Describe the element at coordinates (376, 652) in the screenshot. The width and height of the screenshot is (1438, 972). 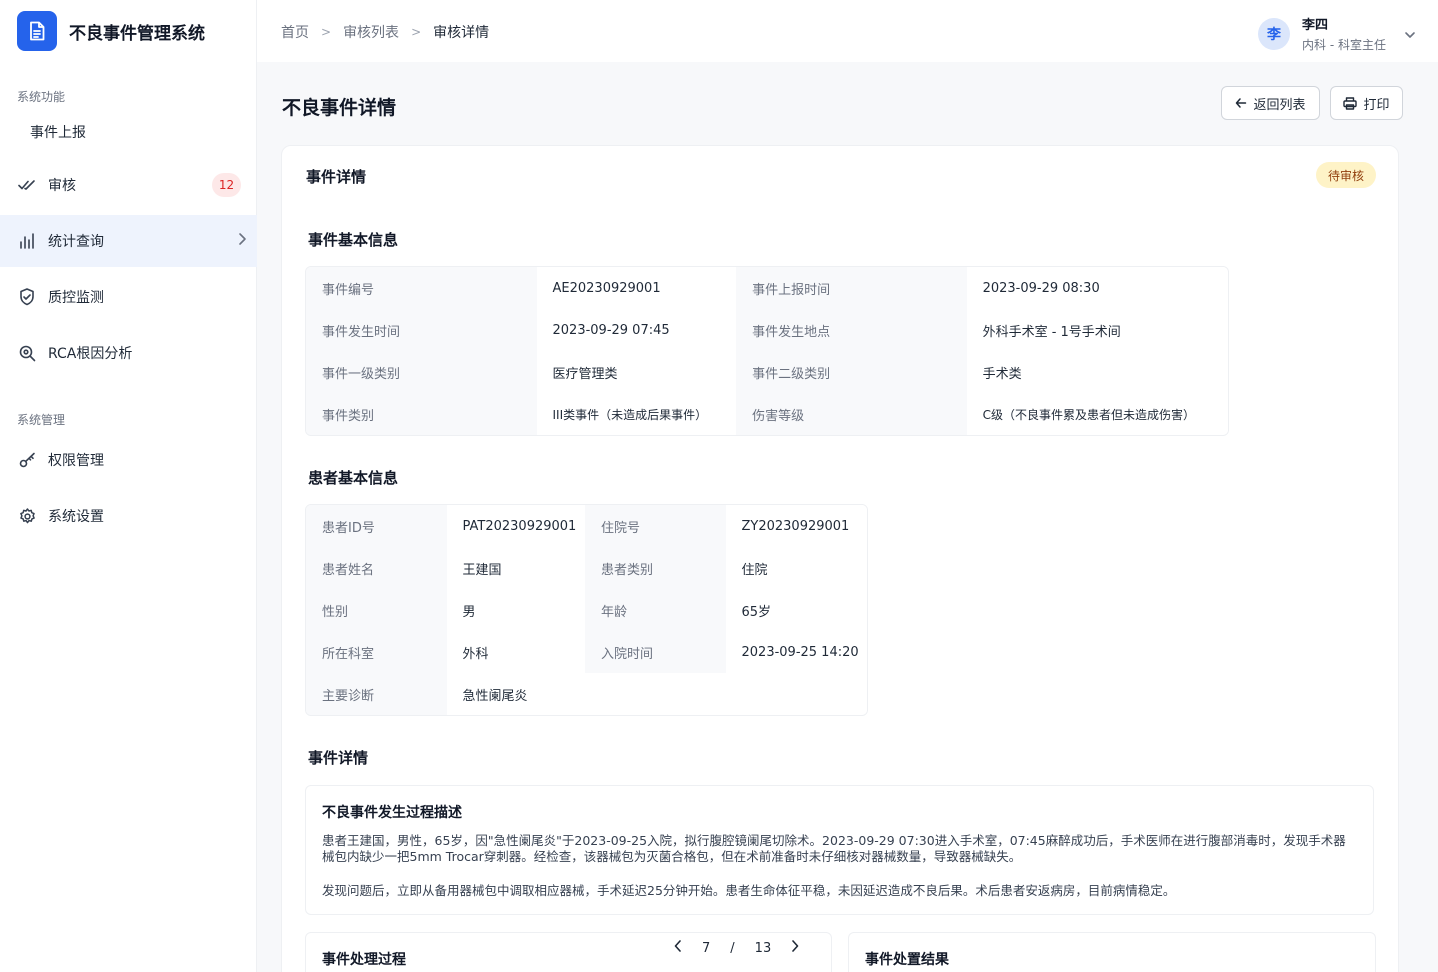
I see `field-label: 所在科室` at that location.